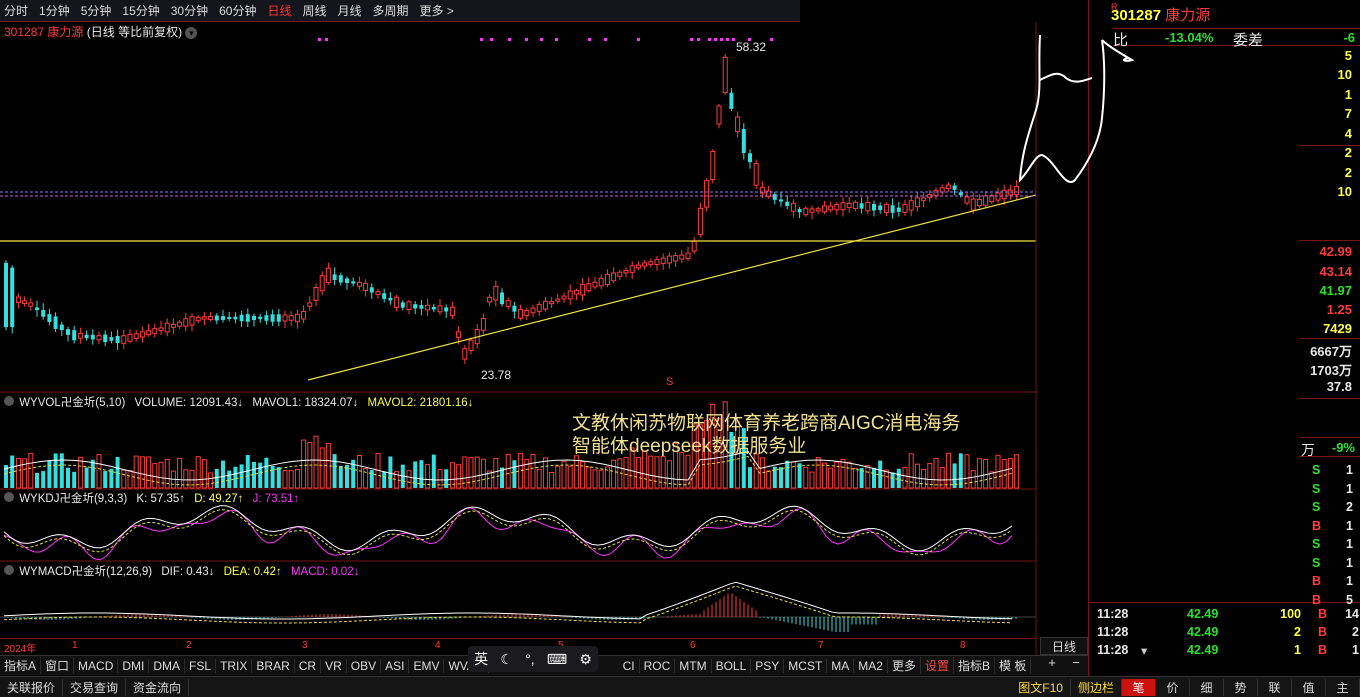 The width and height of the screenshot is (1360, 697). What do you see at coordinates (1275, 687) in the screenshot?
I see `quote-tab: 联` at bounding box center [1275, 687].